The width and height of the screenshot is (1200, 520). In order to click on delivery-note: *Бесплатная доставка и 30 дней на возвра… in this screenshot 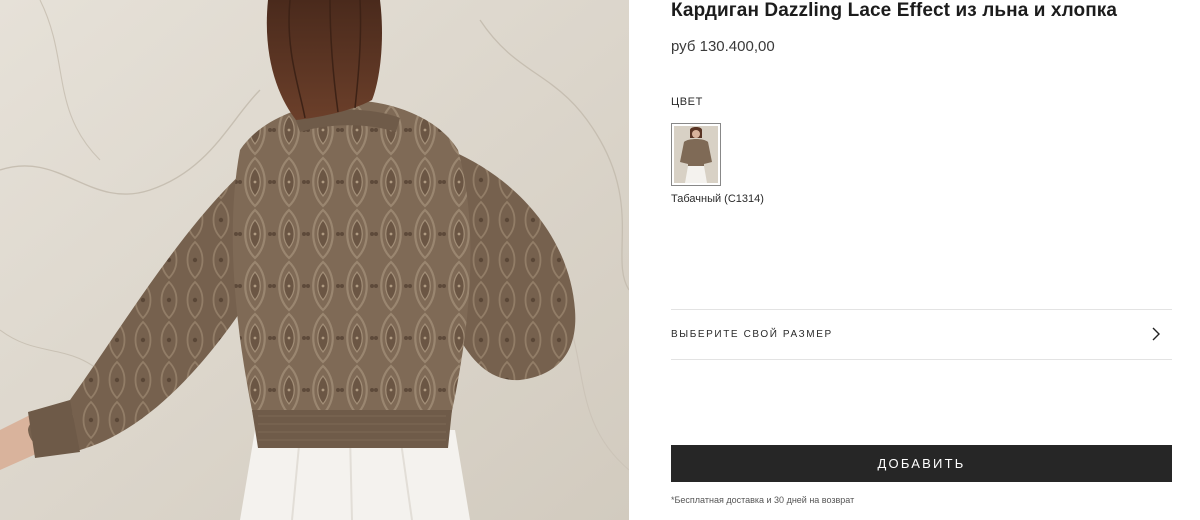, I will do `click(763, 500)`.